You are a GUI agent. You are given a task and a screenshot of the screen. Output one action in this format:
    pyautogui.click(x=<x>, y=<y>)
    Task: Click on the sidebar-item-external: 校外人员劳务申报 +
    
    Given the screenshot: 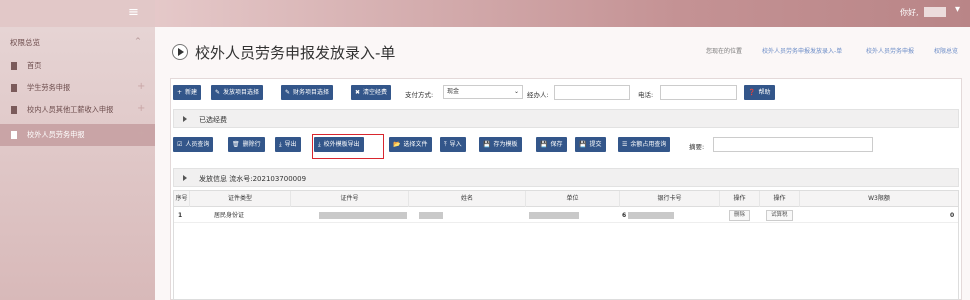 What is the action you would take?
    pyautogui.click(x=77, y=135)
    